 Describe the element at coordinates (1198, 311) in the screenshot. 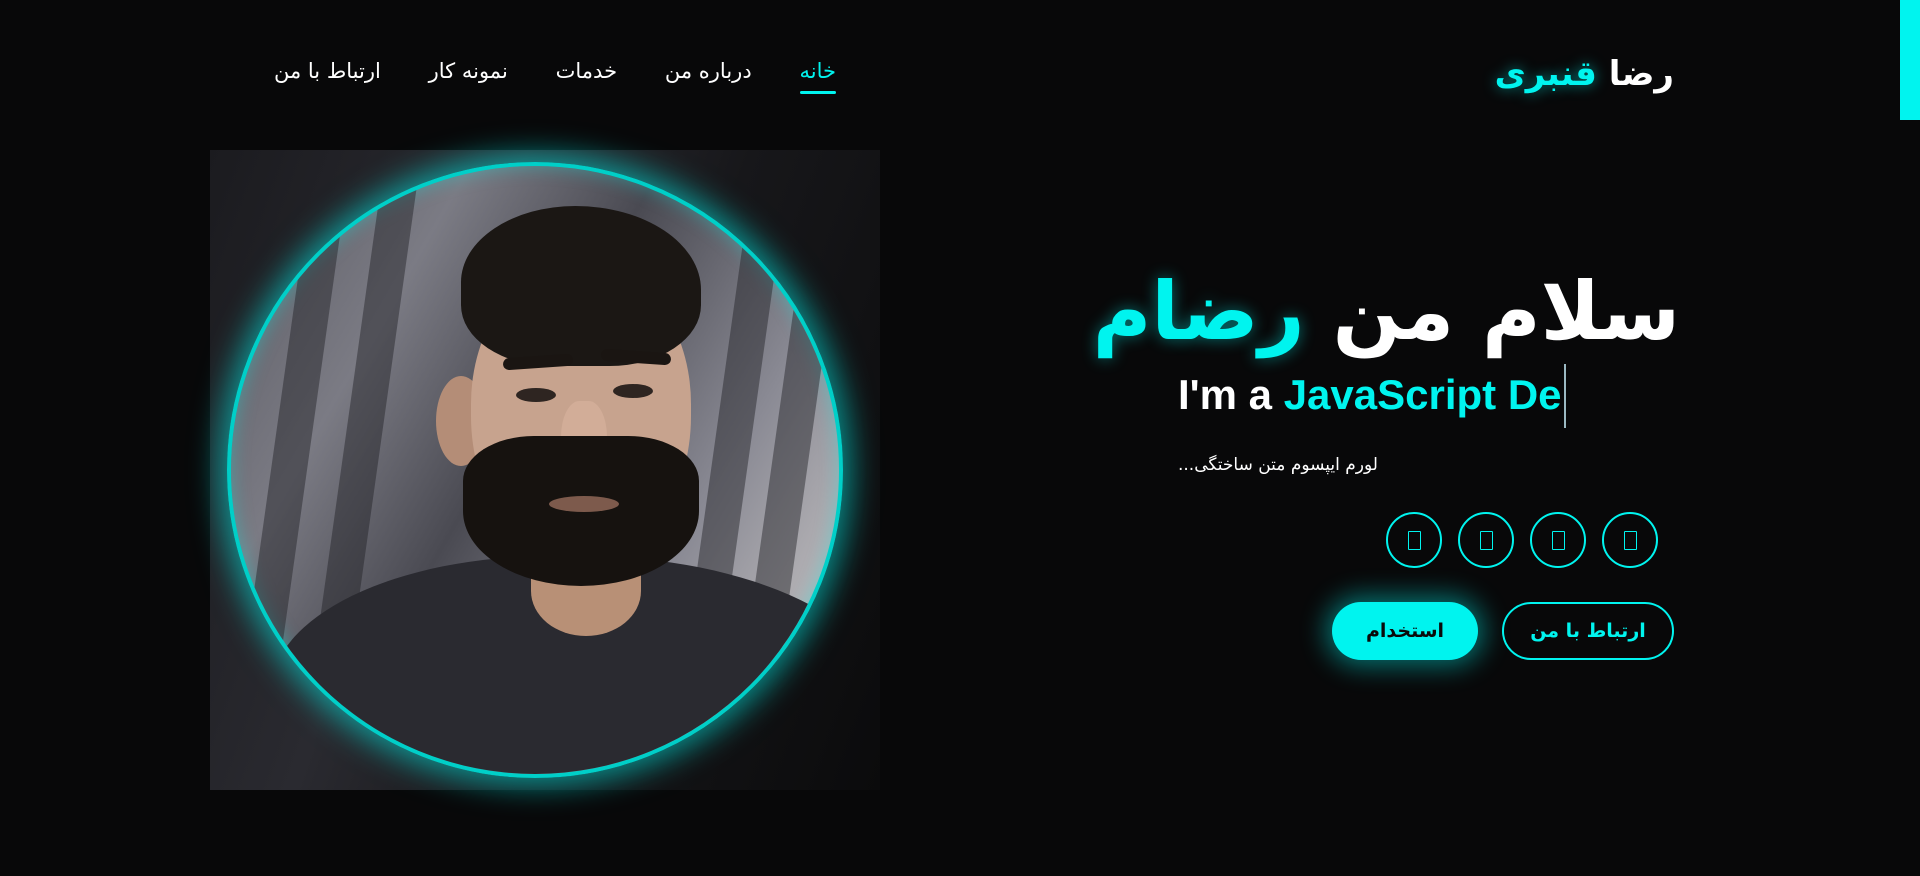

I see `hero-name: رضام` at that location.